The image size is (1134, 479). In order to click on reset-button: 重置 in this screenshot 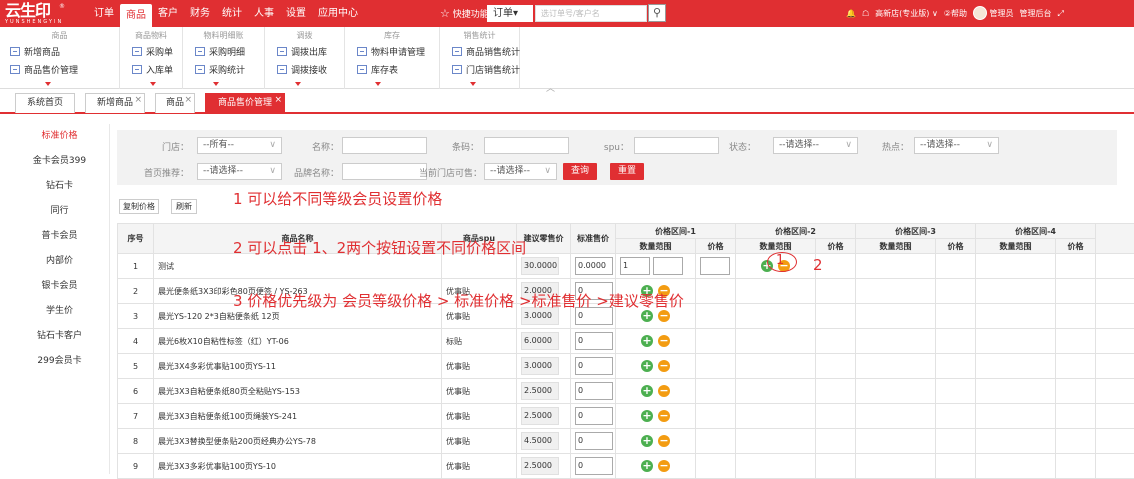, I will do `click(627, 171)`.